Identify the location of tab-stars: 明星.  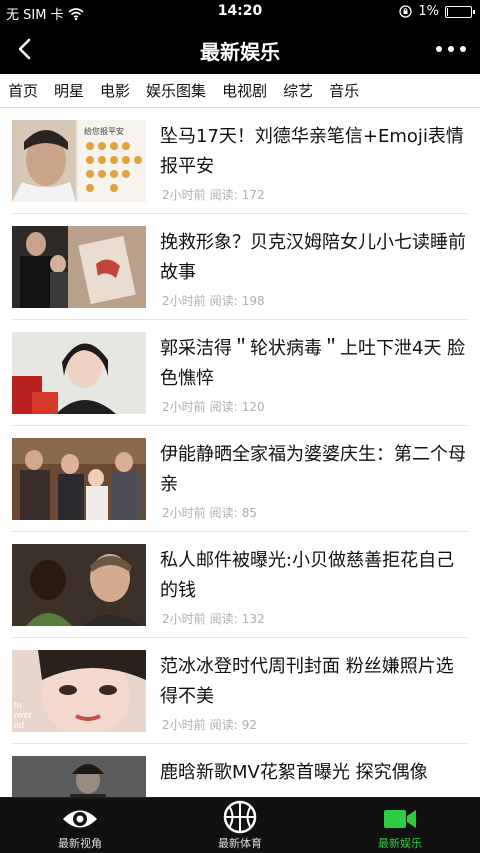
(69, 90).